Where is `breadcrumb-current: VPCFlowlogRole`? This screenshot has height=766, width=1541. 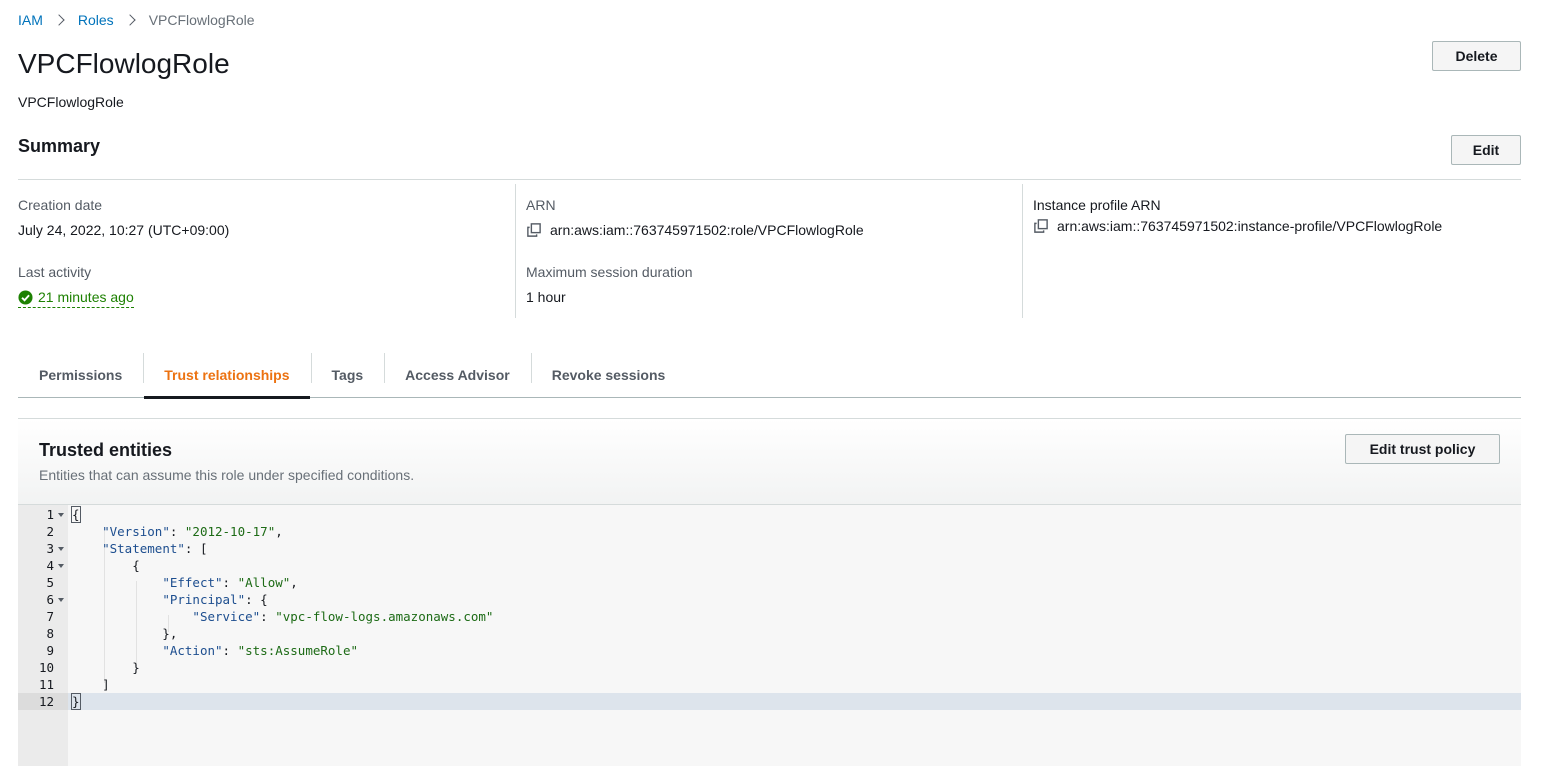 breadcrumb-current: VPCFlowlogRole is located at coordinates (201, 20).